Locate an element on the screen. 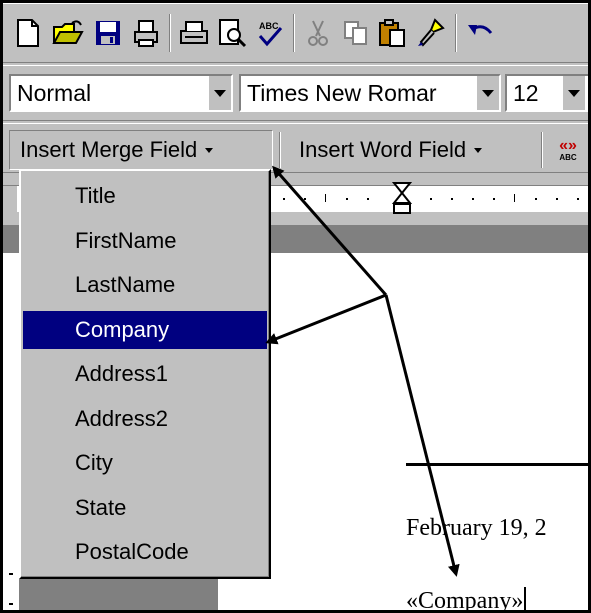 The width and height of the screenshot is (591, 613). vertical-ruler is located at coordinates (11, 431).